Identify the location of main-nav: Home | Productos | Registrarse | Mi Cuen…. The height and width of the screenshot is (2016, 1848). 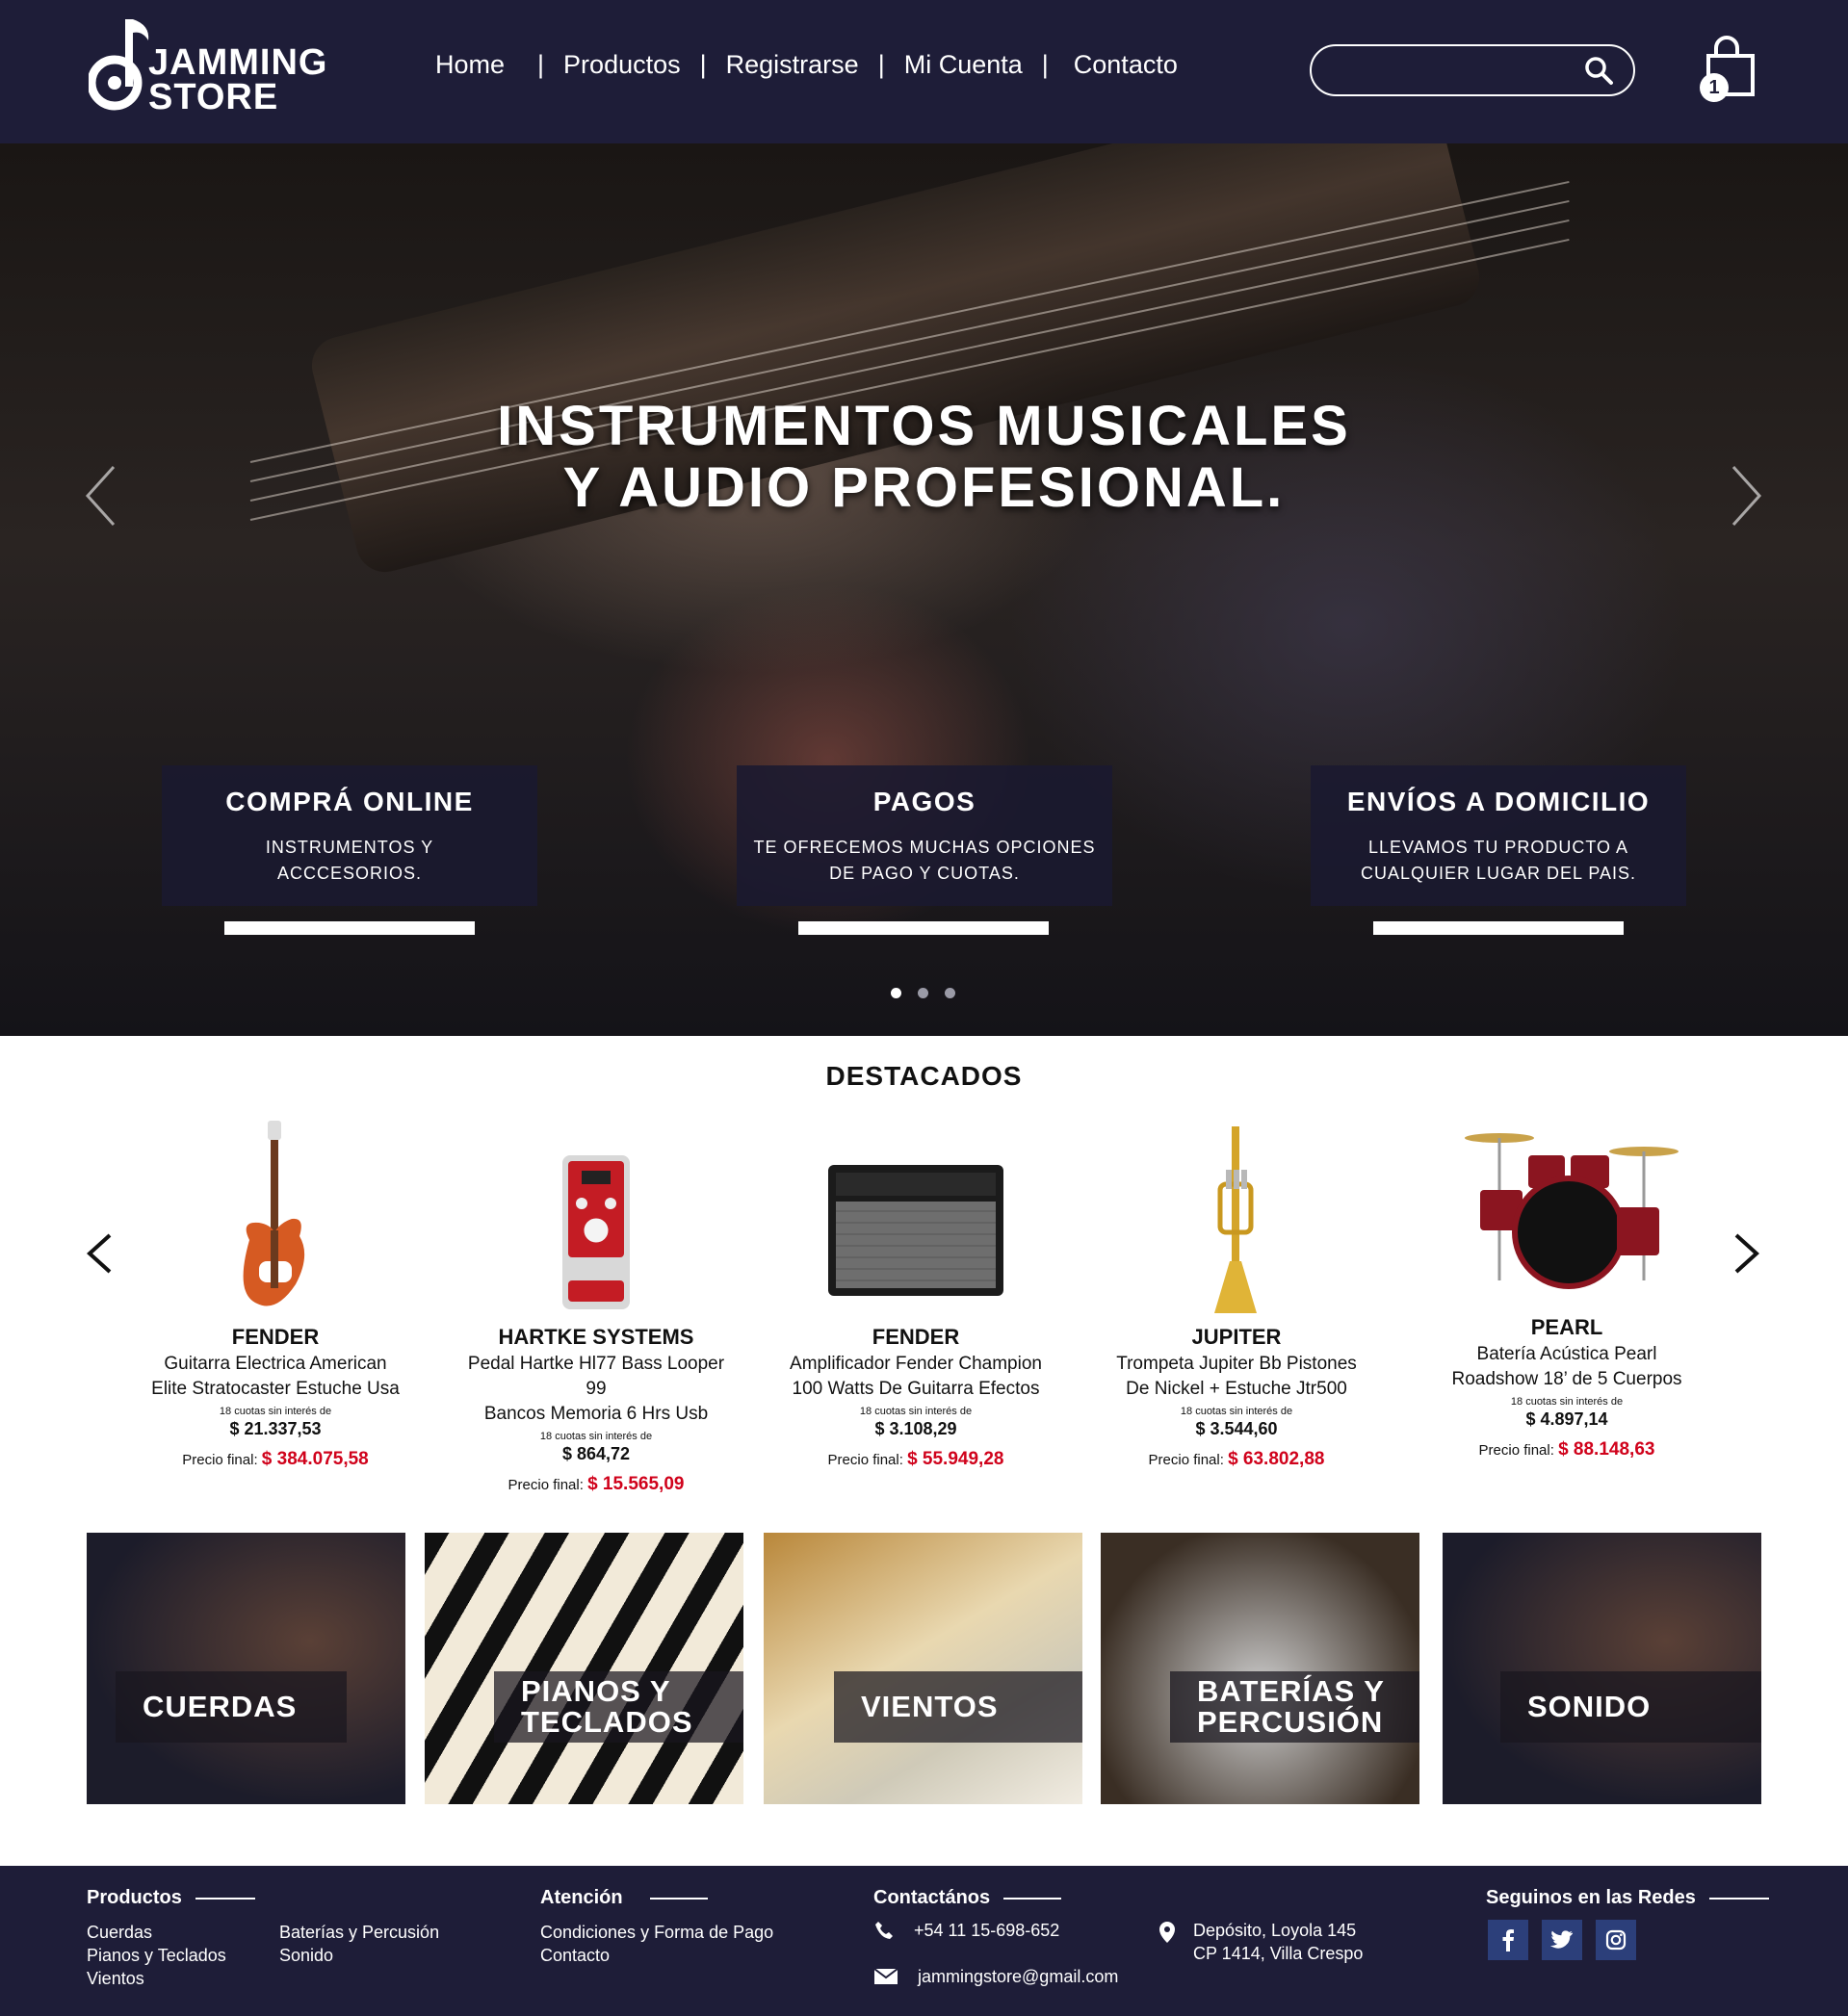
(806, 65).